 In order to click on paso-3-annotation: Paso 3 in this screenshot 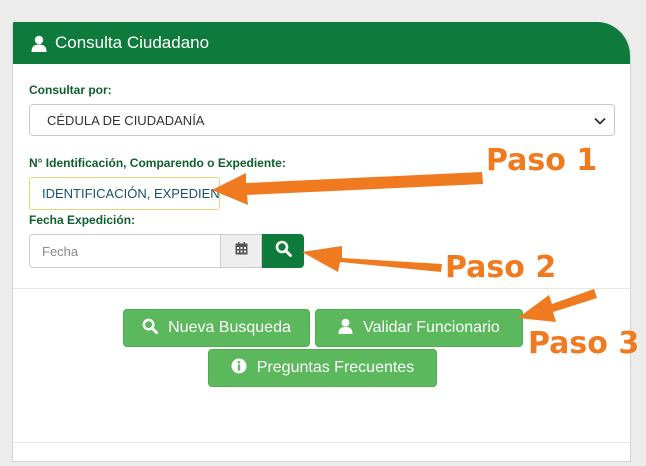, I will do `click(584, 343)`.